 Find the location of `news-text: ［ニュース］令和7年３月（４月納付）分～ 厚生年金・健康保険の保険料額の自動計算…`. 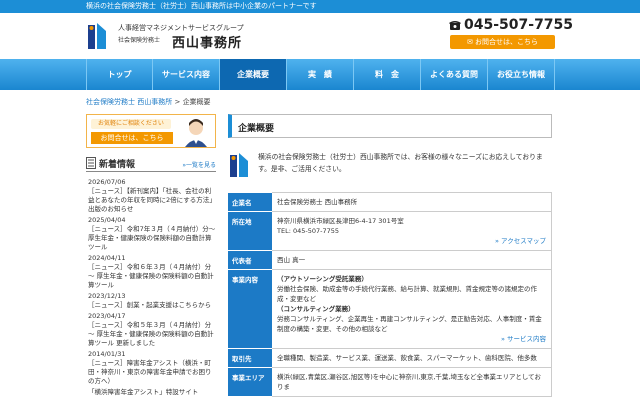

news-text: ［ニュース］令和7年３月（４月納付）分～ 厚生年金・健康保険の保険料額の自動計算… is located at coordinates (152, 238).